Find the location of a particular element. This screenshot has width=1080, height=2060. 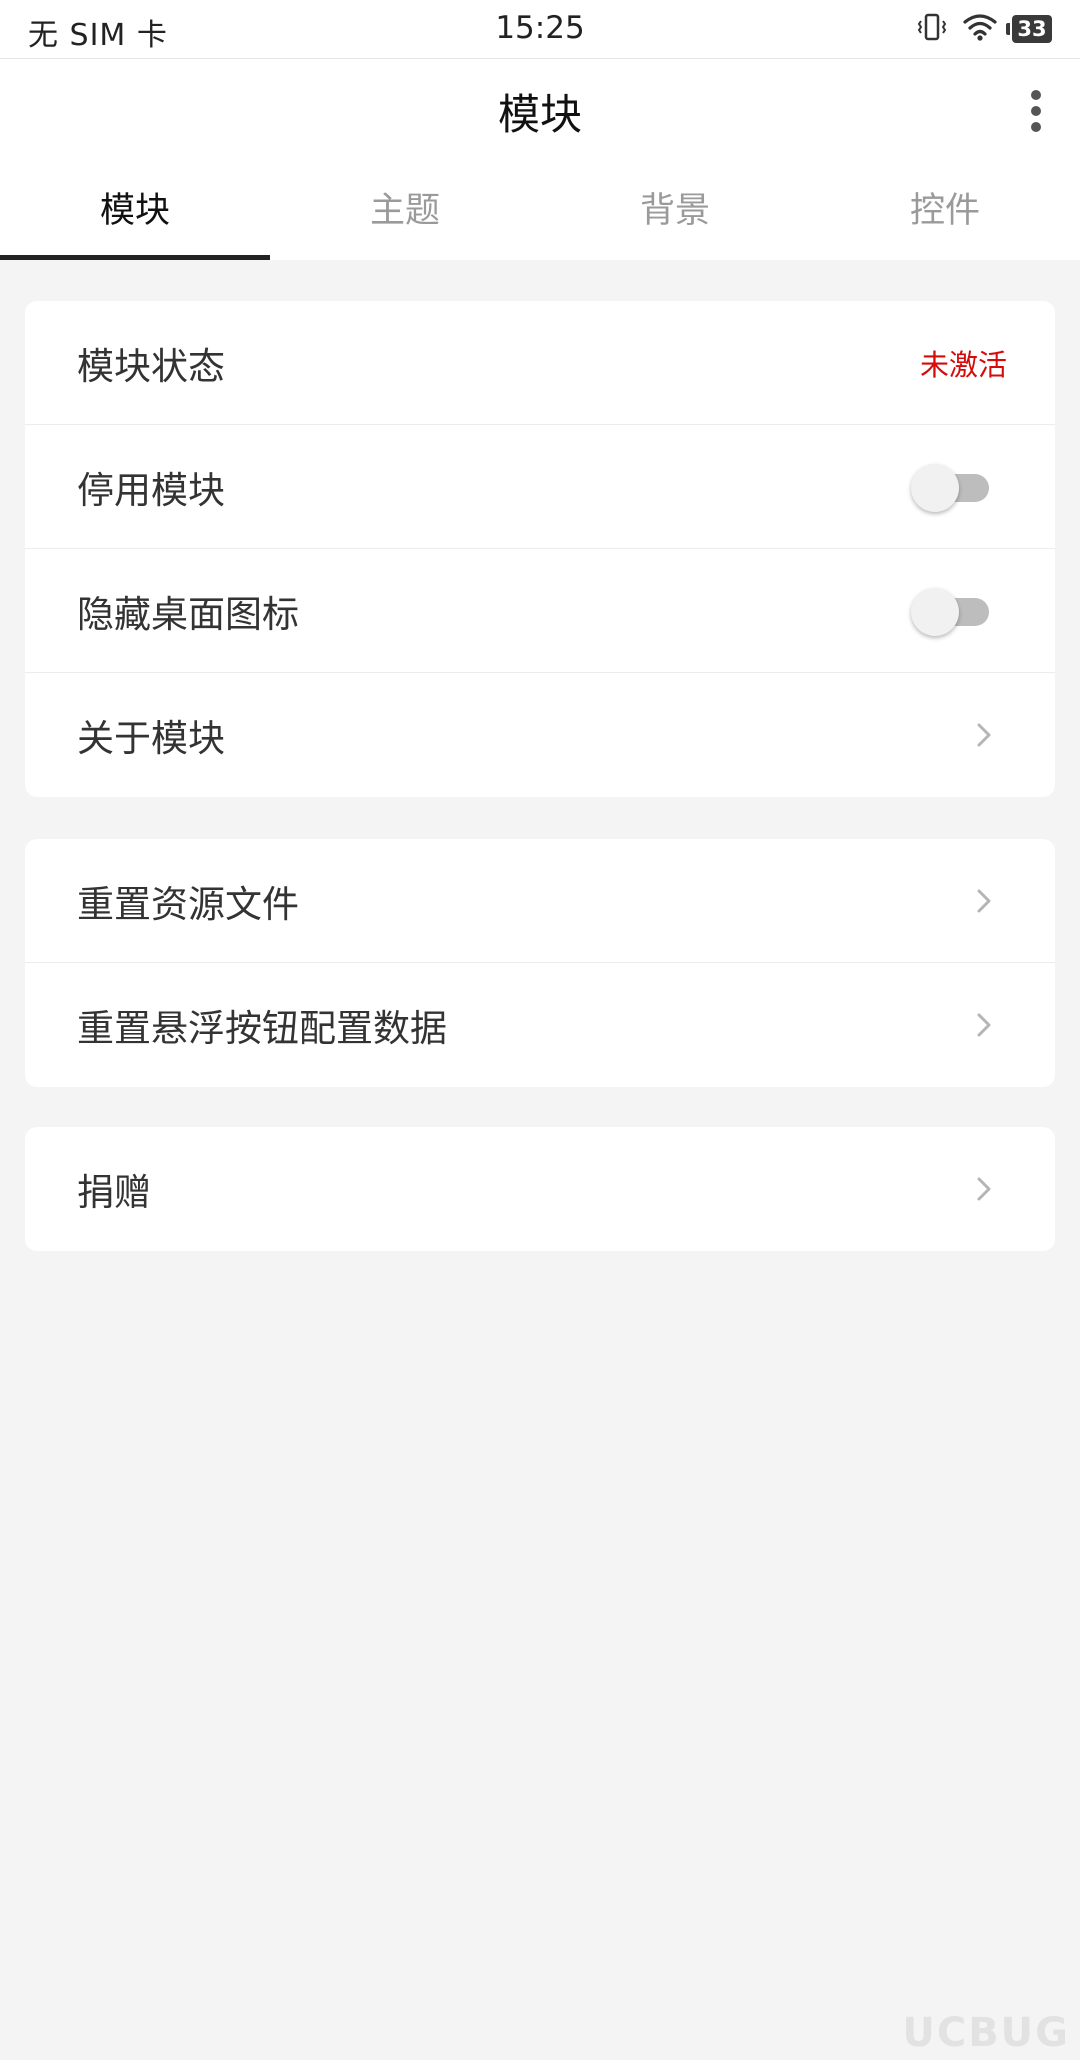

hide-desktop-icon-toggle is located at coordinates (951, 611).